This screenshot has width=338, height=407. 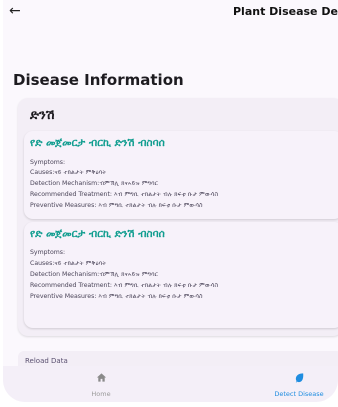 What do you see at coordinates (15, 11) in the screenshot?
I see `arrow-left-icon: ←` at bounding box center [15, 11].